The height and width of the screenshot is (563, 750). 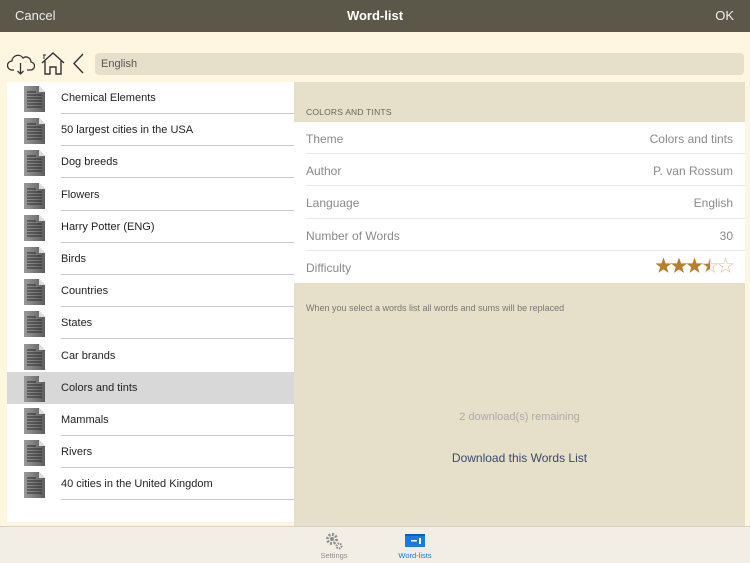 I want to click on list-item: Chemical Elements, so click(x=150, y=98).